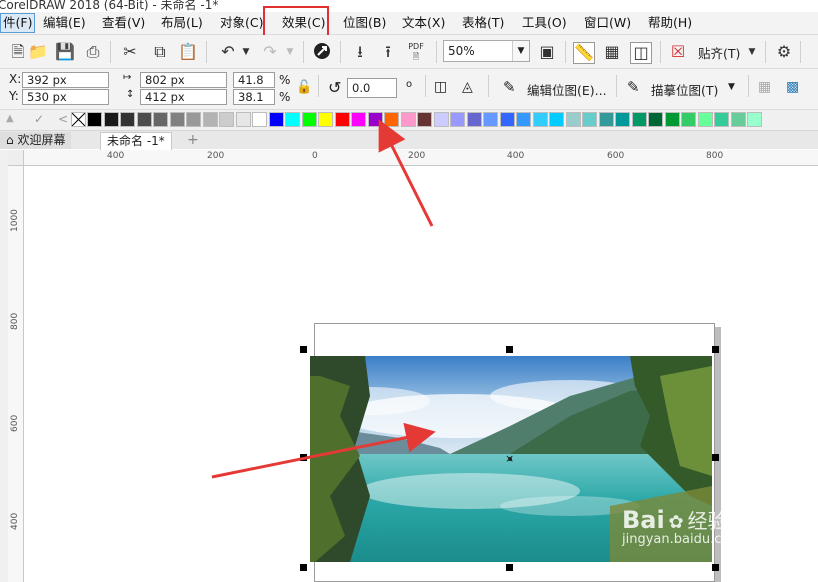  I want to click on arrow-to-purple-swatch, so click(406, 173).